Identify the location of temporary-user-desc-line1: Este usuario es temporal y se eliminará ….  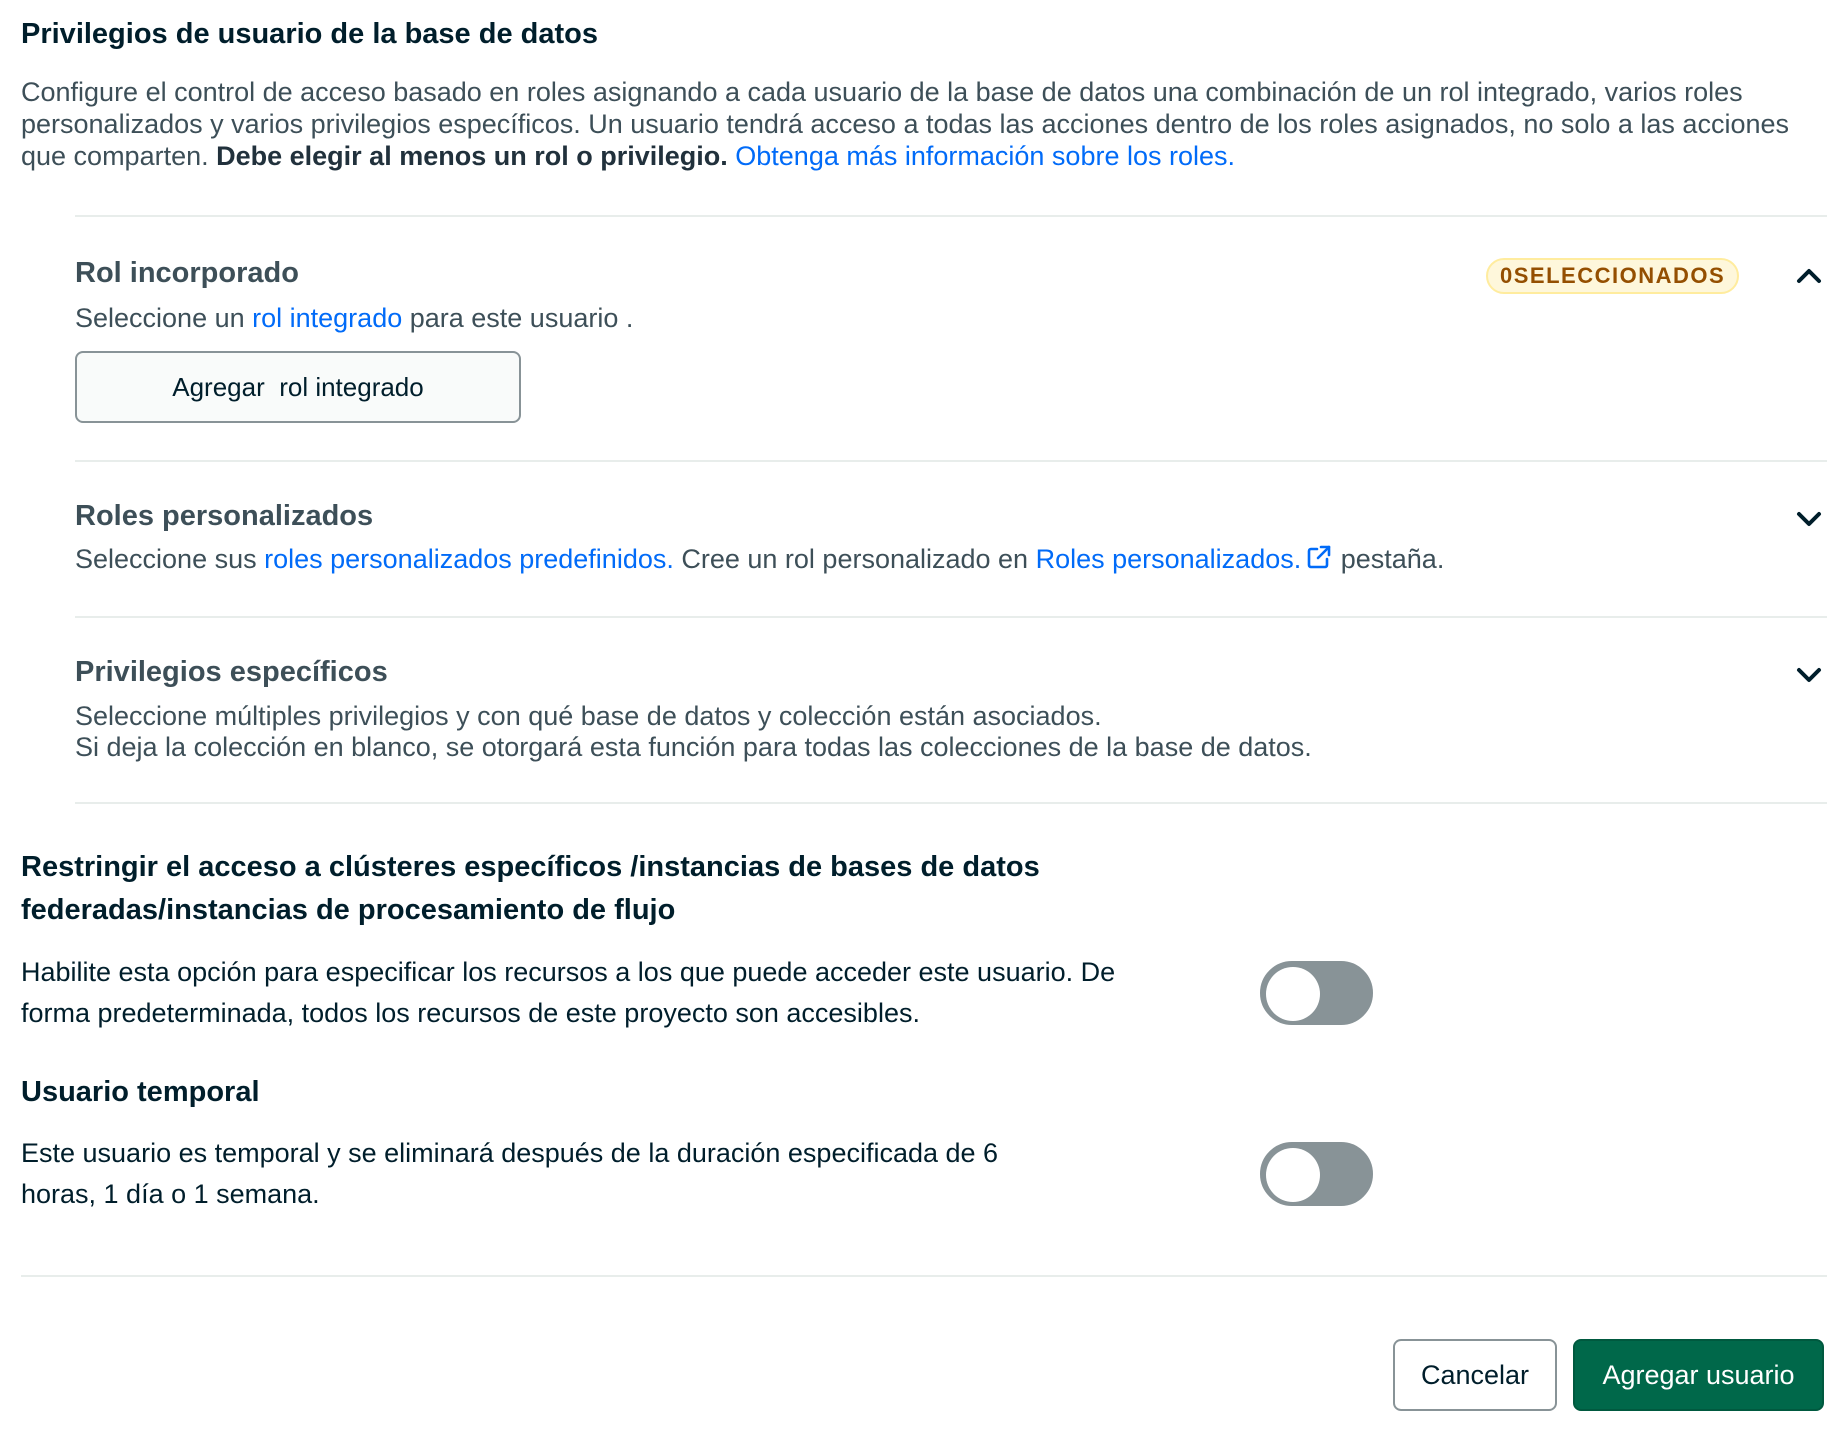
(510, 1153).